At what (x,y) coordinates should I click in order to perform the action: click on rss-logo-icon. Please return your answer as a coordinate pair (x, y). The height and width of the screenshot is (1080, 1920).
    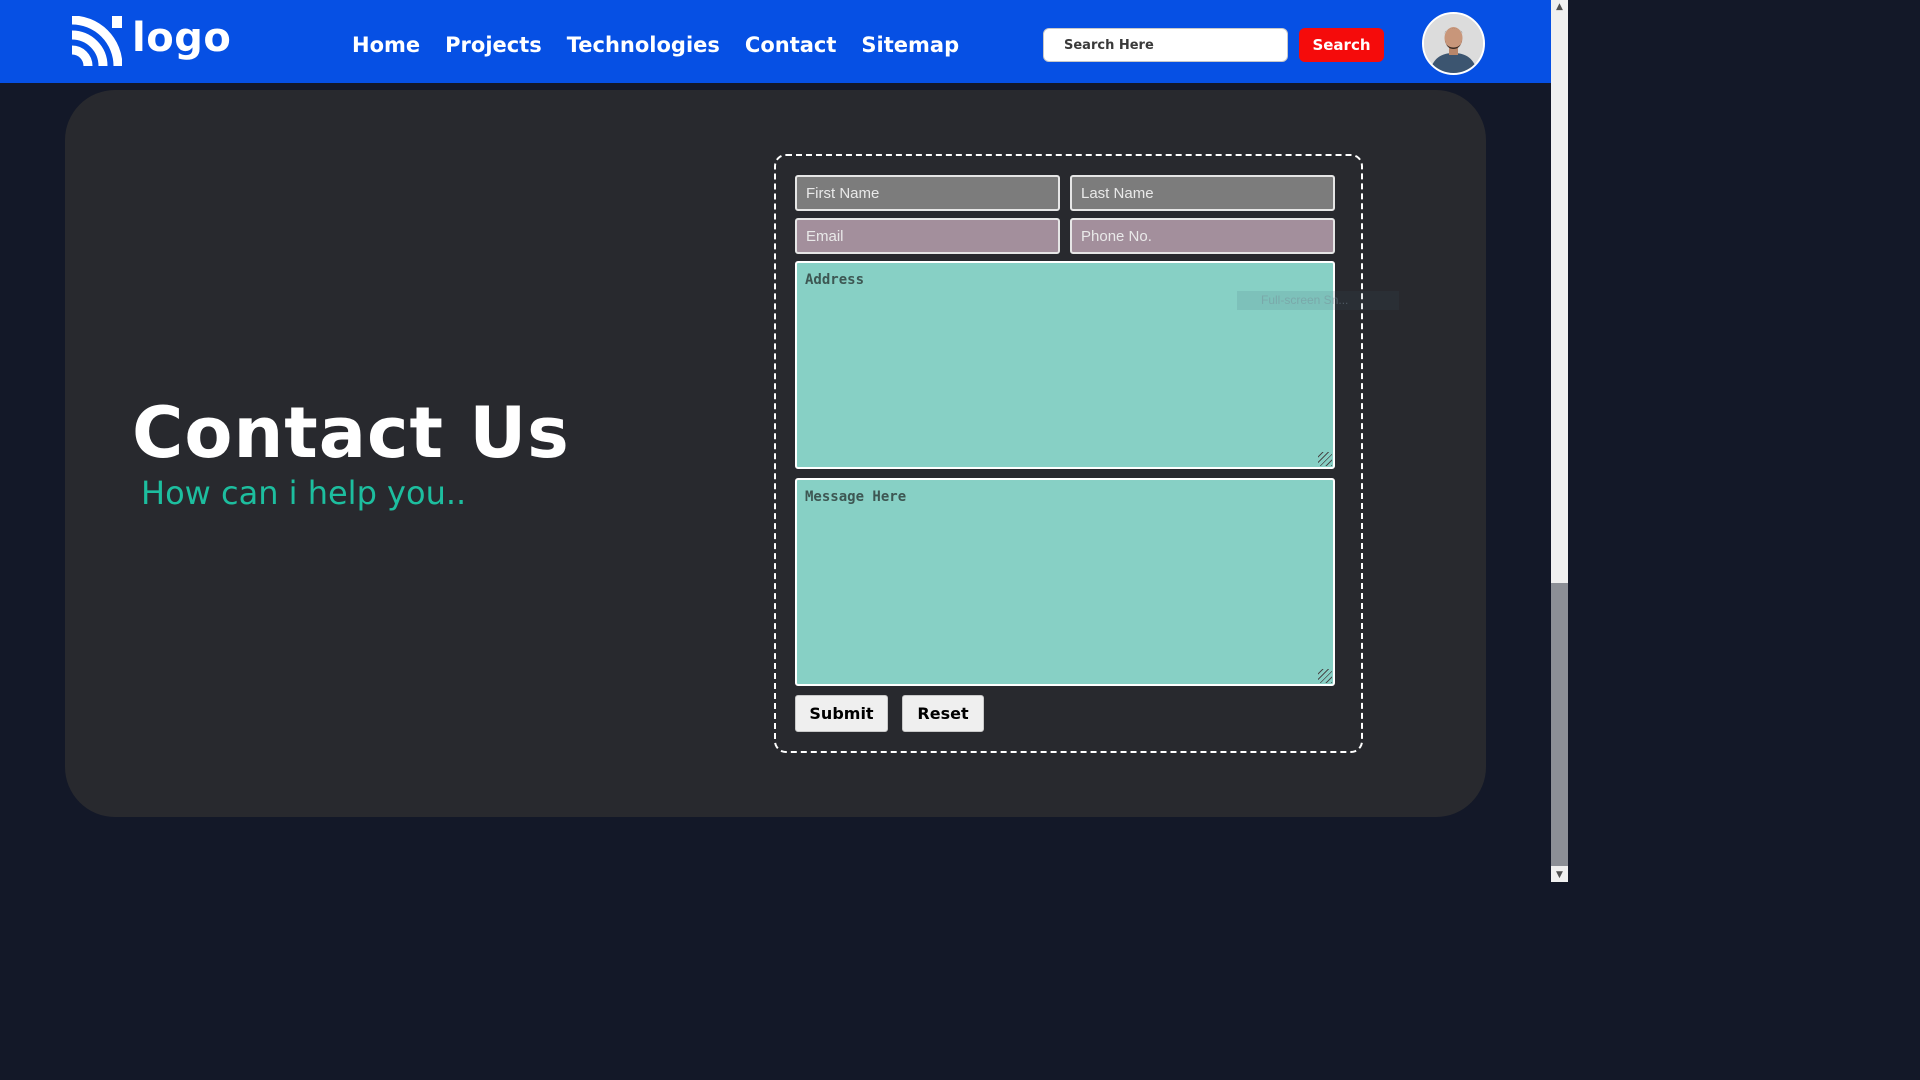
    Looking at the image, I should click on (96, 41).